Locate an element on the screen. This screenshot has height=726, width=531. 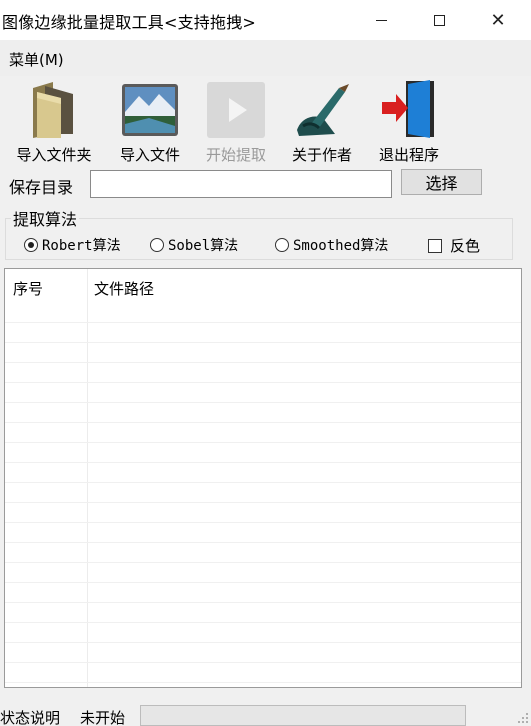
exit-door-icon is located at coordinates (408, 109).